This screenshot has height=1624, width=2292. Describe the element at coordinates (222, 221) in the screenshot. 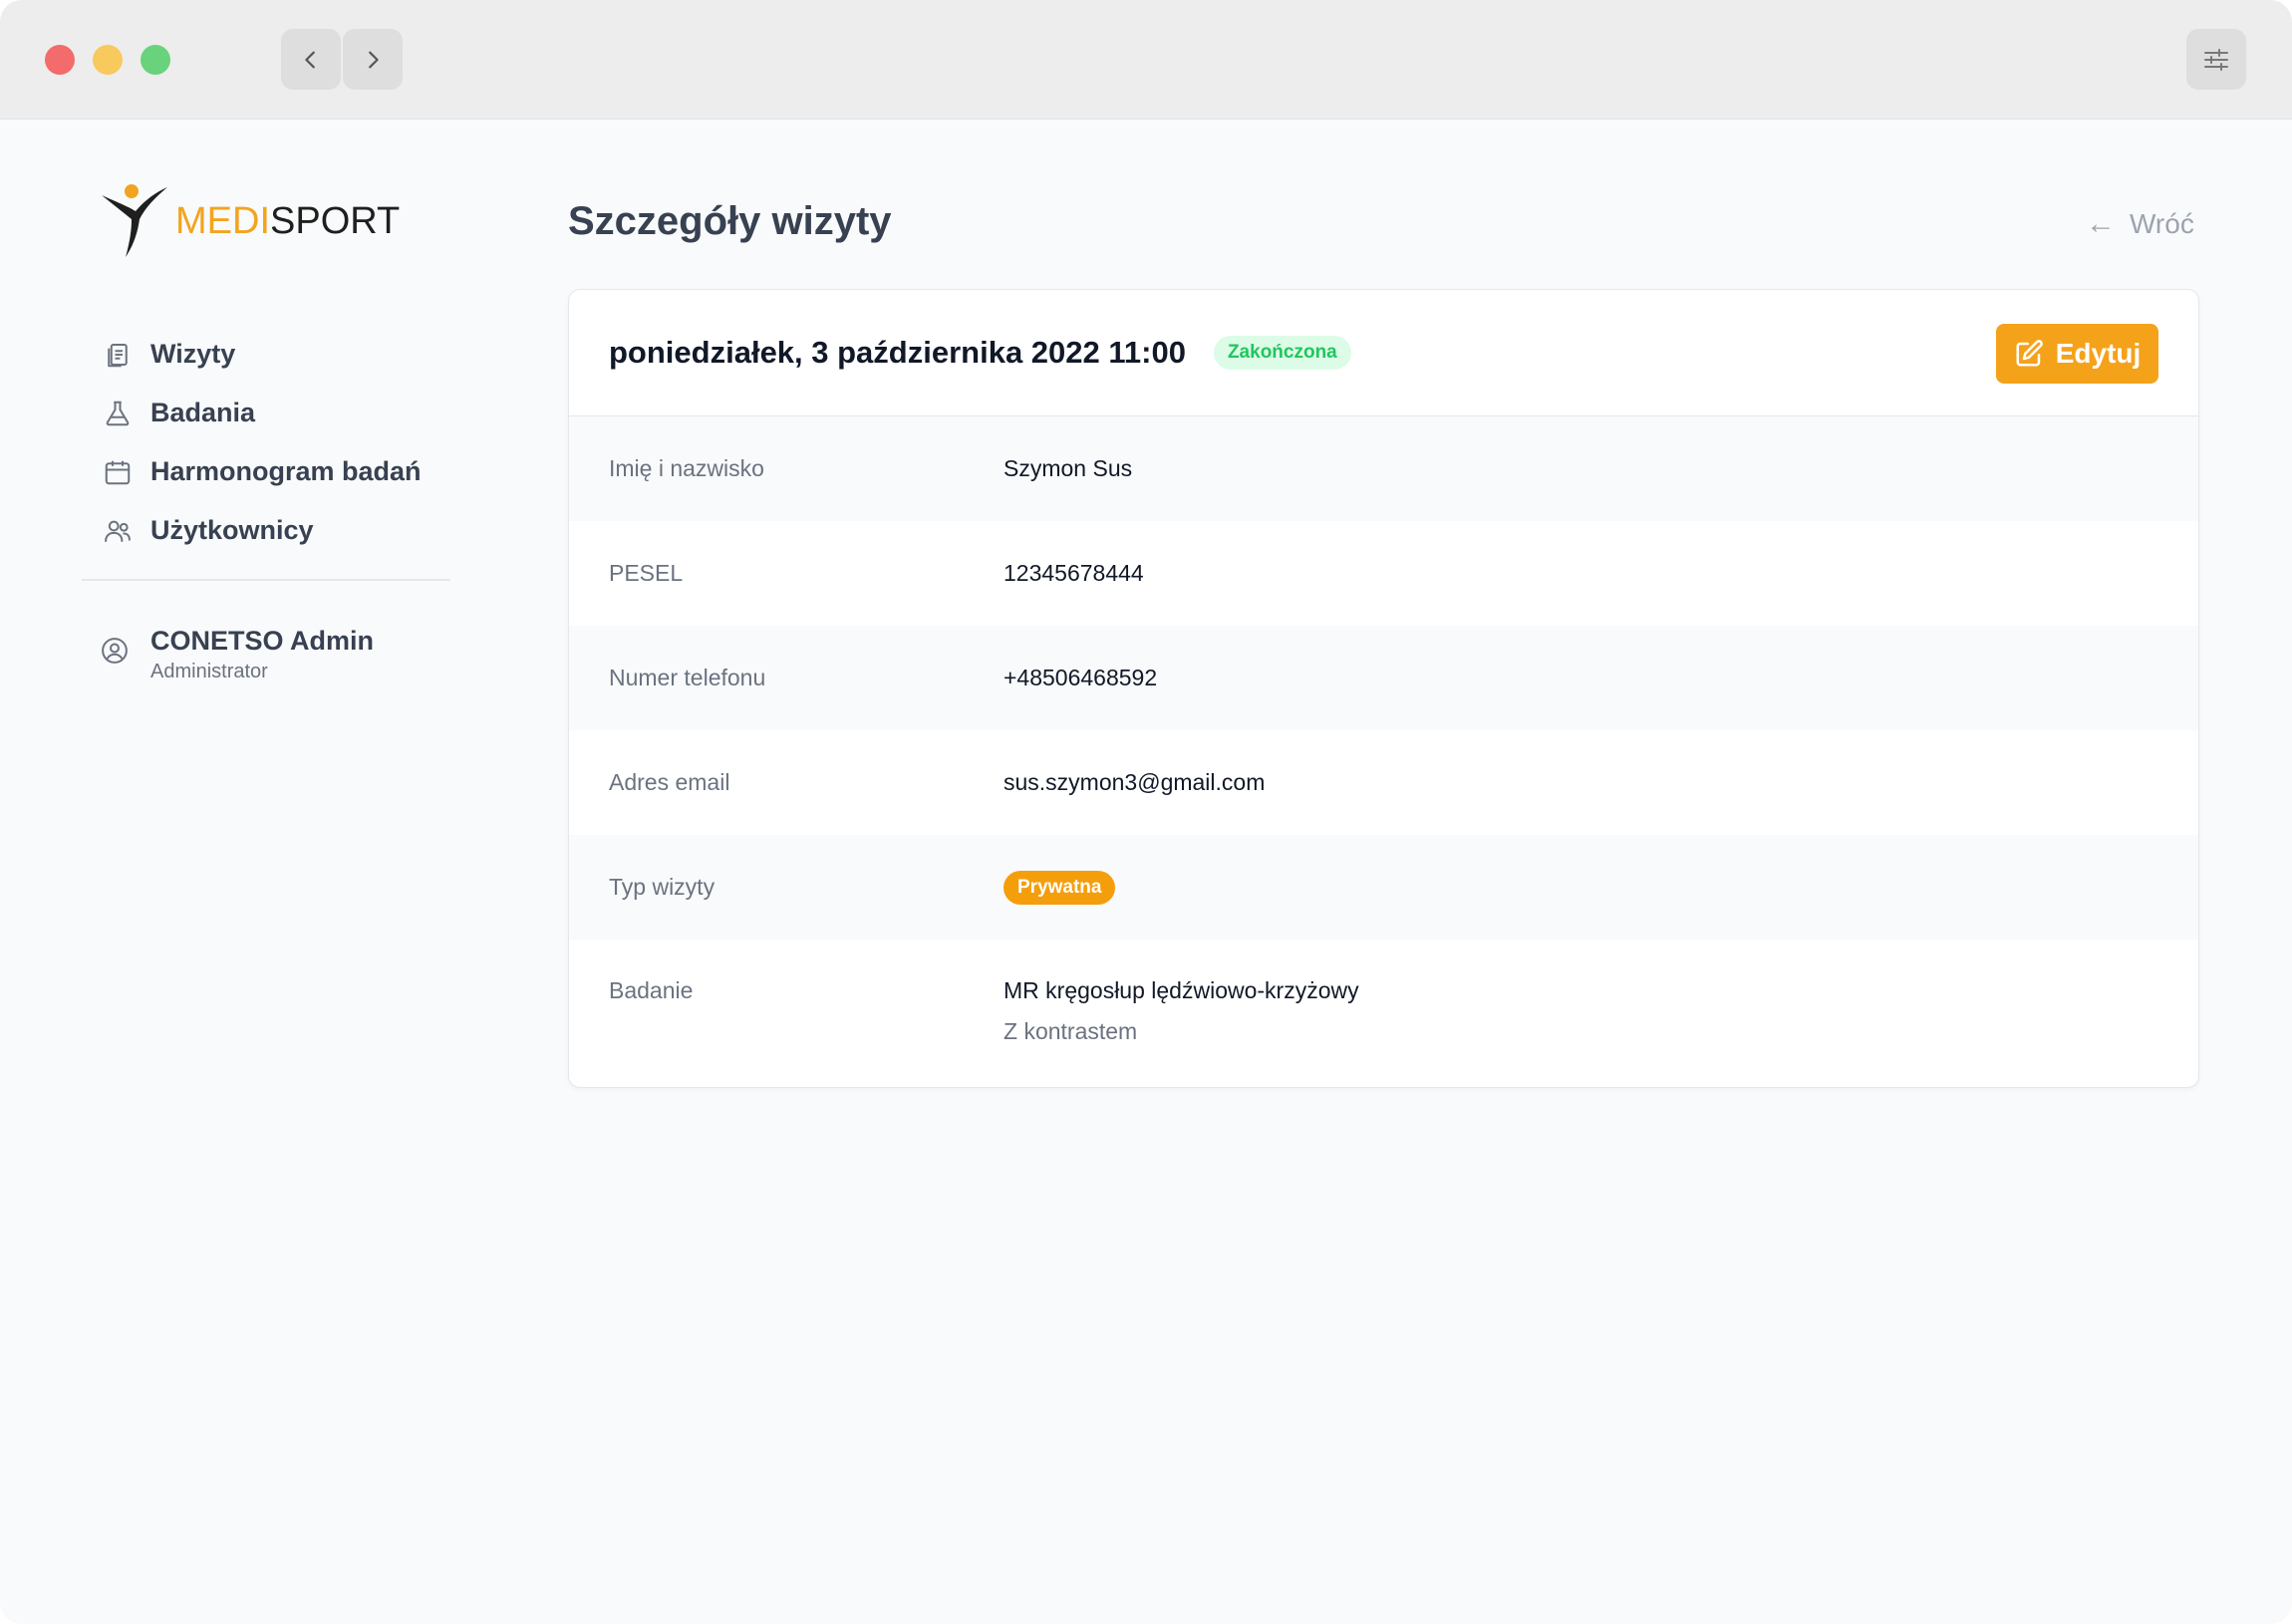

I see `logo-medi-text: MEDI` at that location.